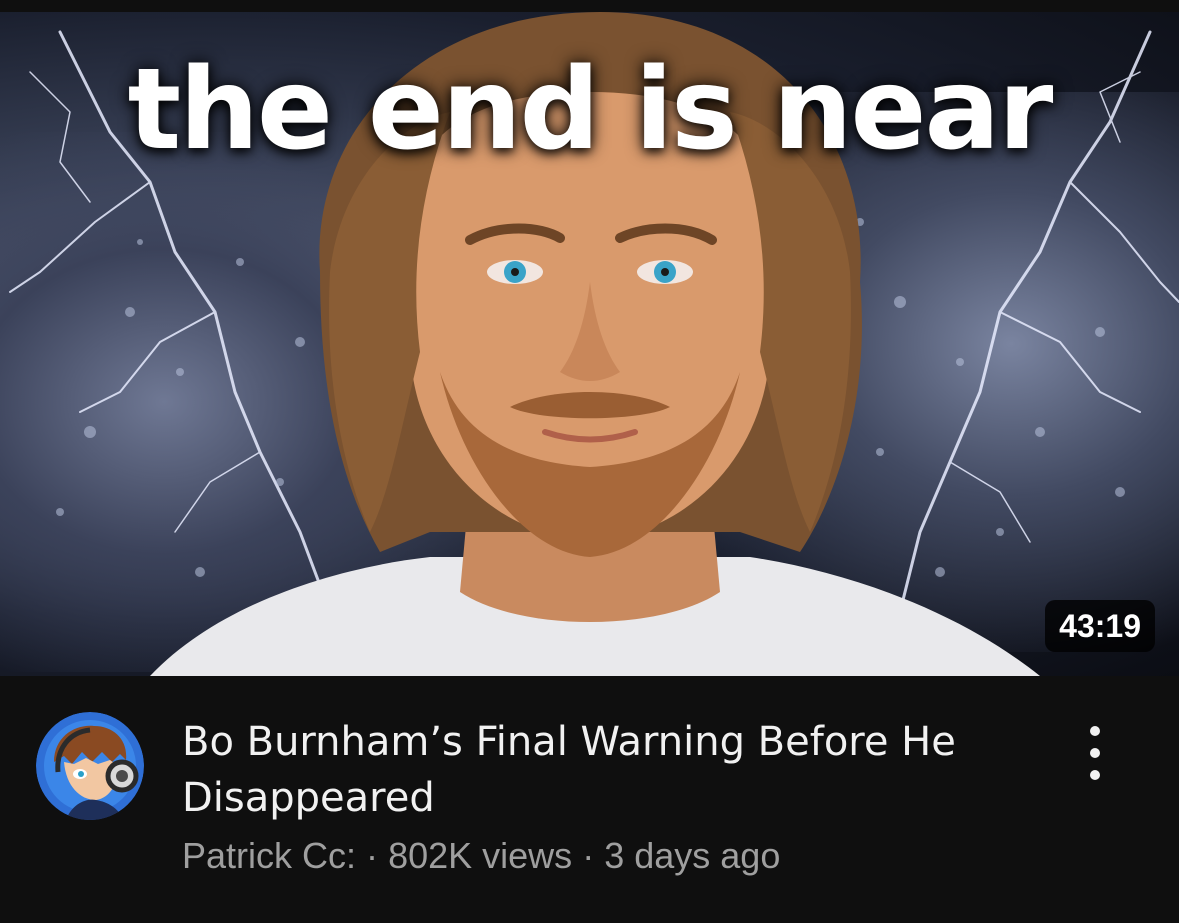 This screenshot has height=923, width=1179. I want to click on channel-name: Patrick Cc:, so click(269, 855).